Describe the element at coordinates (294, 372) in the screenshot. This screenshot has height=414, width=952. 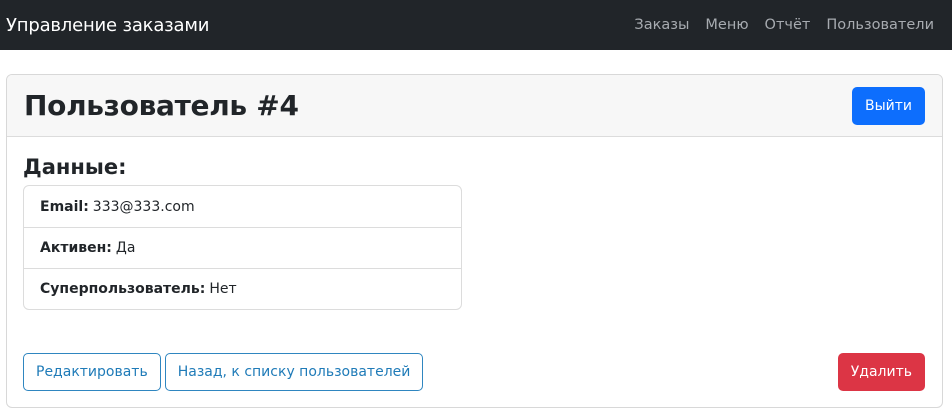
I see `back-to-users-button: Назад, к списку пользователей` at that location.